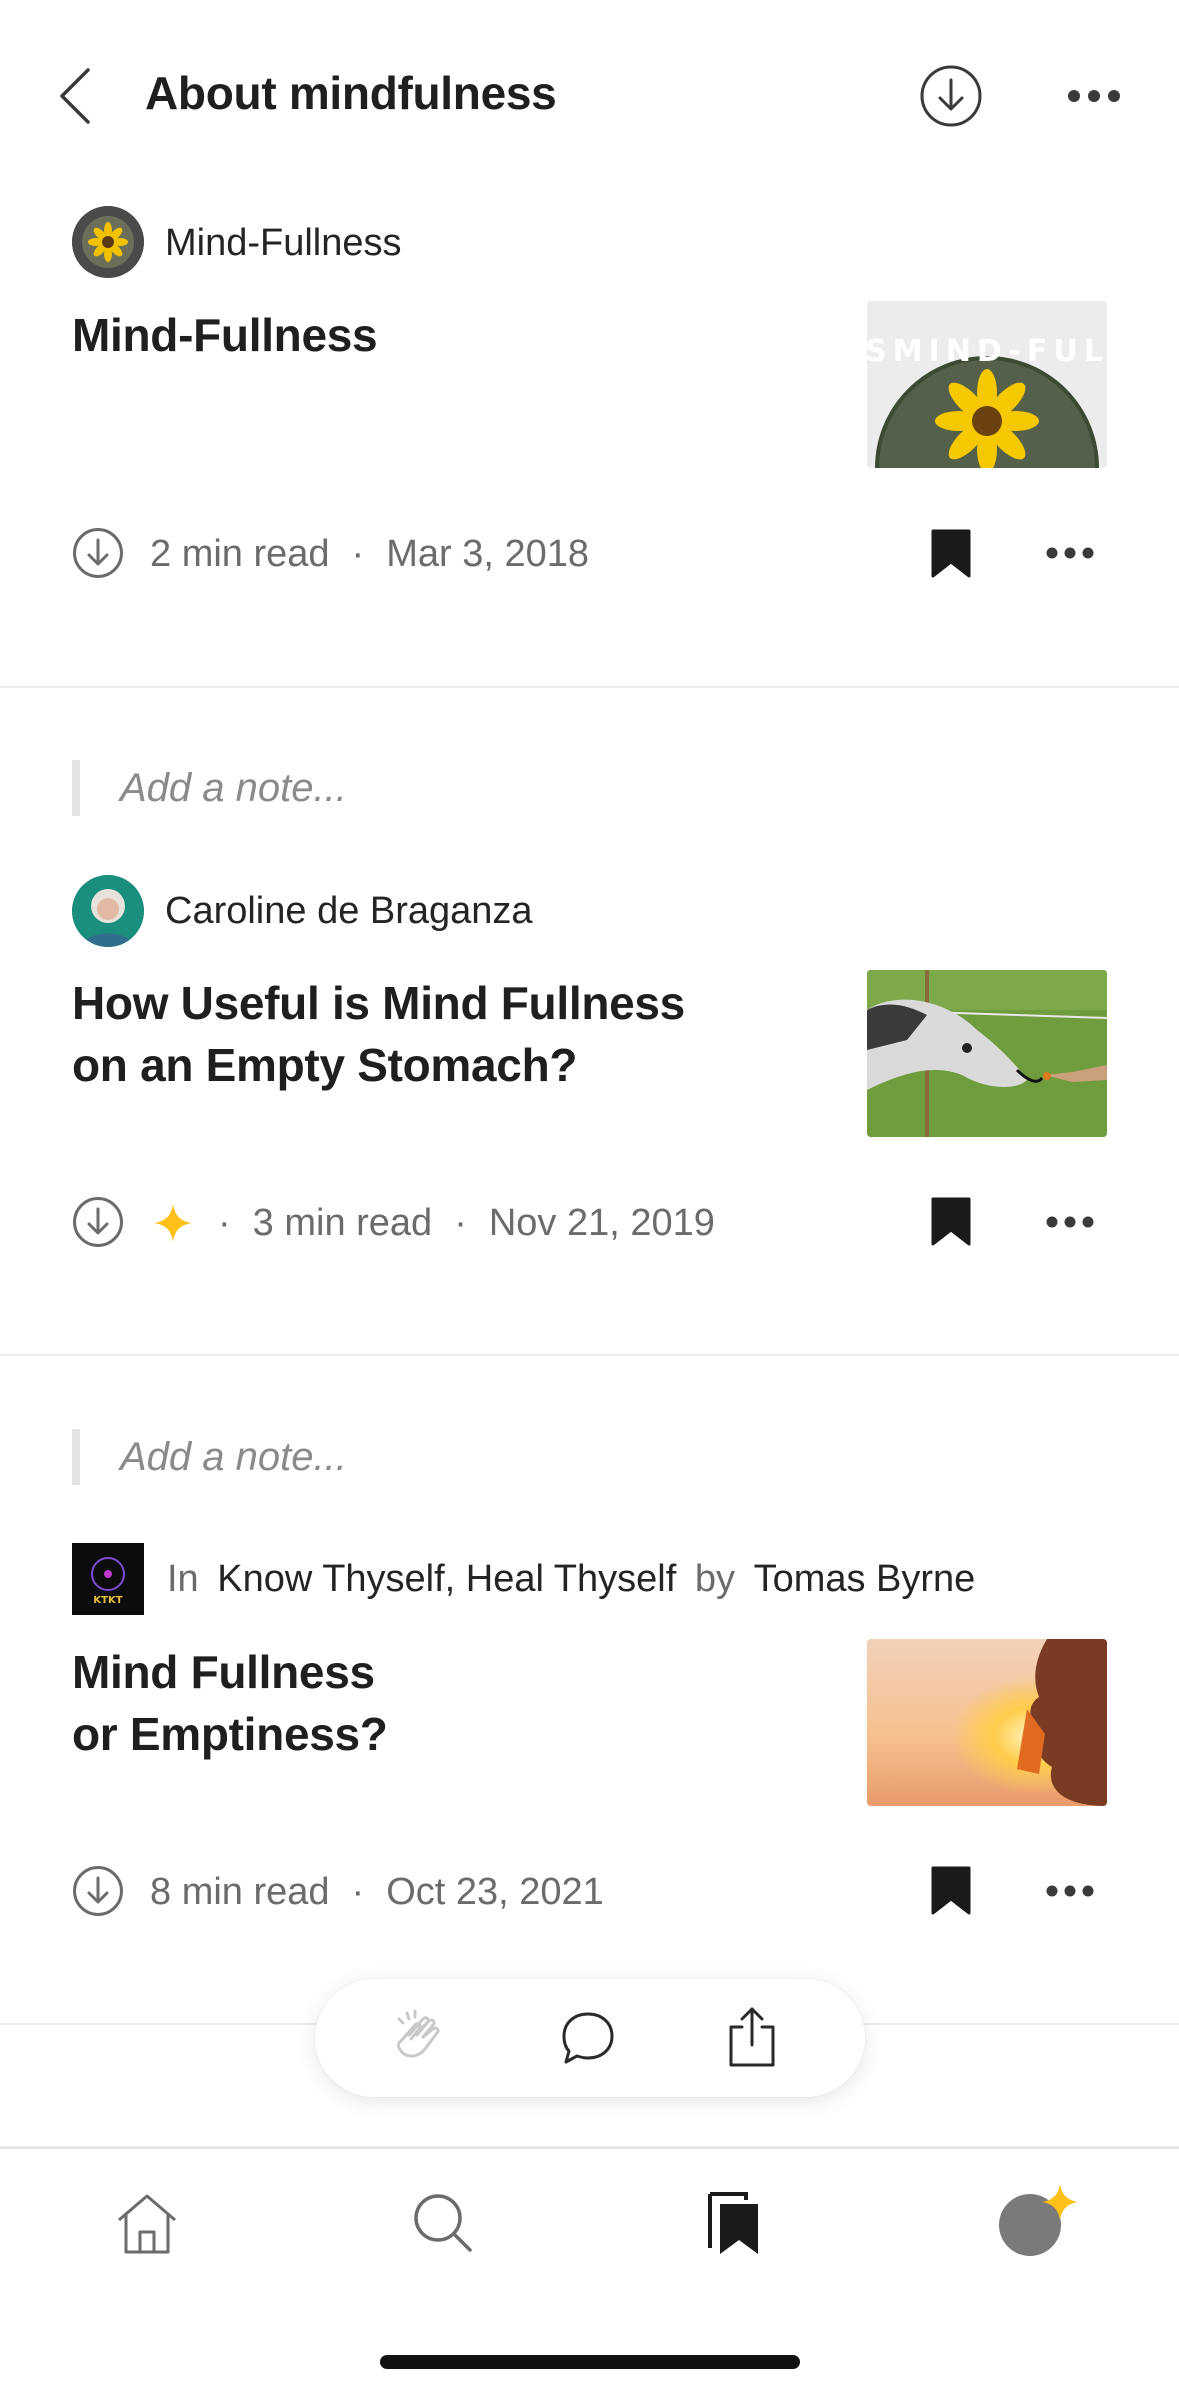 The height and width of the screenshot is (2396, 1179). I want to click on article-title-line: Mind-Fullness, so click(225, 335).